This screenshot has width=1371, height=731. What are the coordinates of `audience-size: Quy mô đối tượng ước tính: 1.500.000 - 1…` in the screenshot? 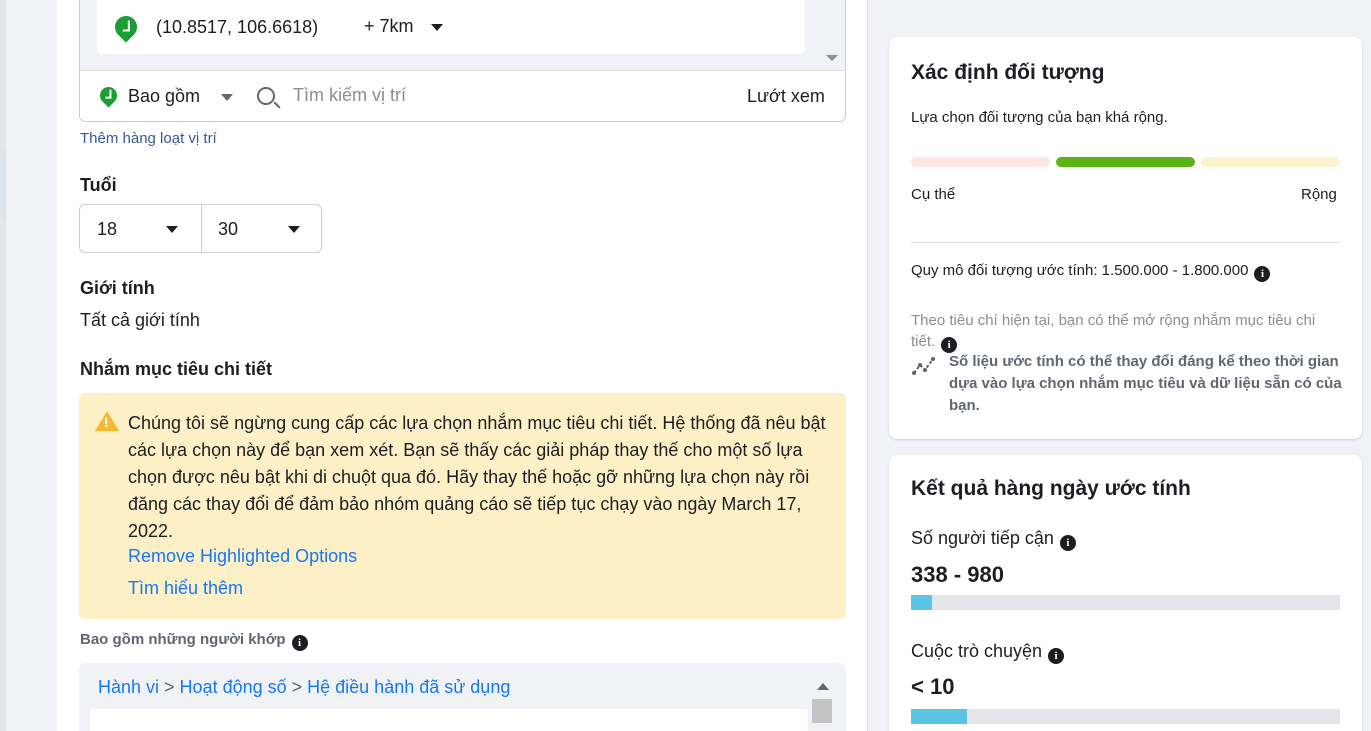 It's located at (1091, 272).